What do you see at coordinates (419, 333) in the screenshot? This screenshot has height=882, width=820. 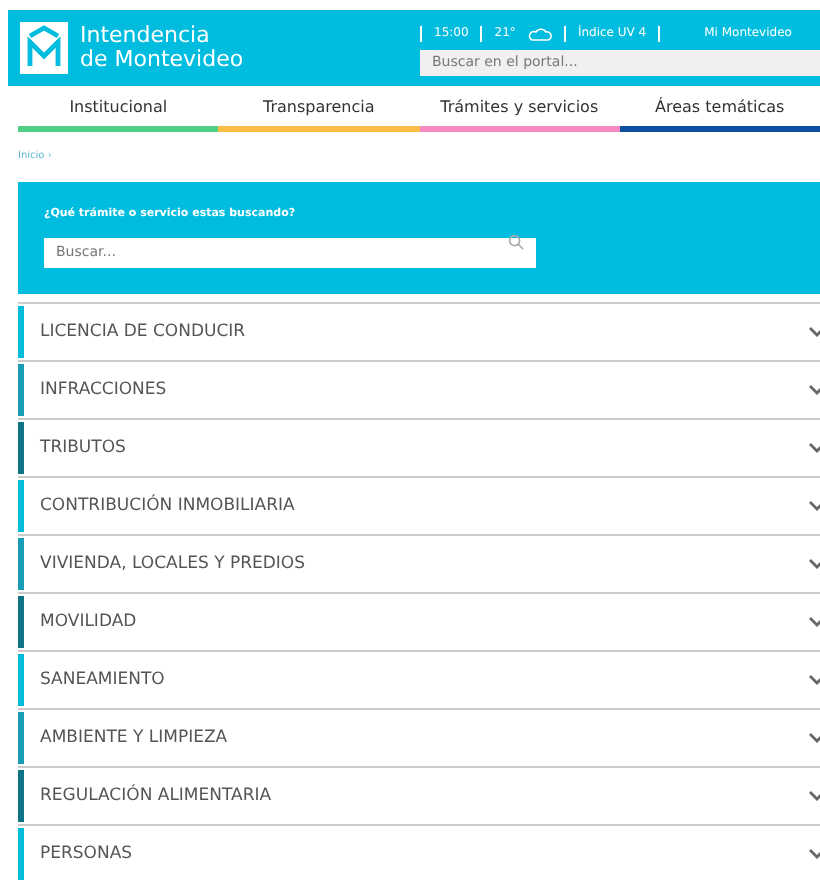 I see `category-item: LICENCIA DE CONDUCIR` at bounding box center [419, 333].